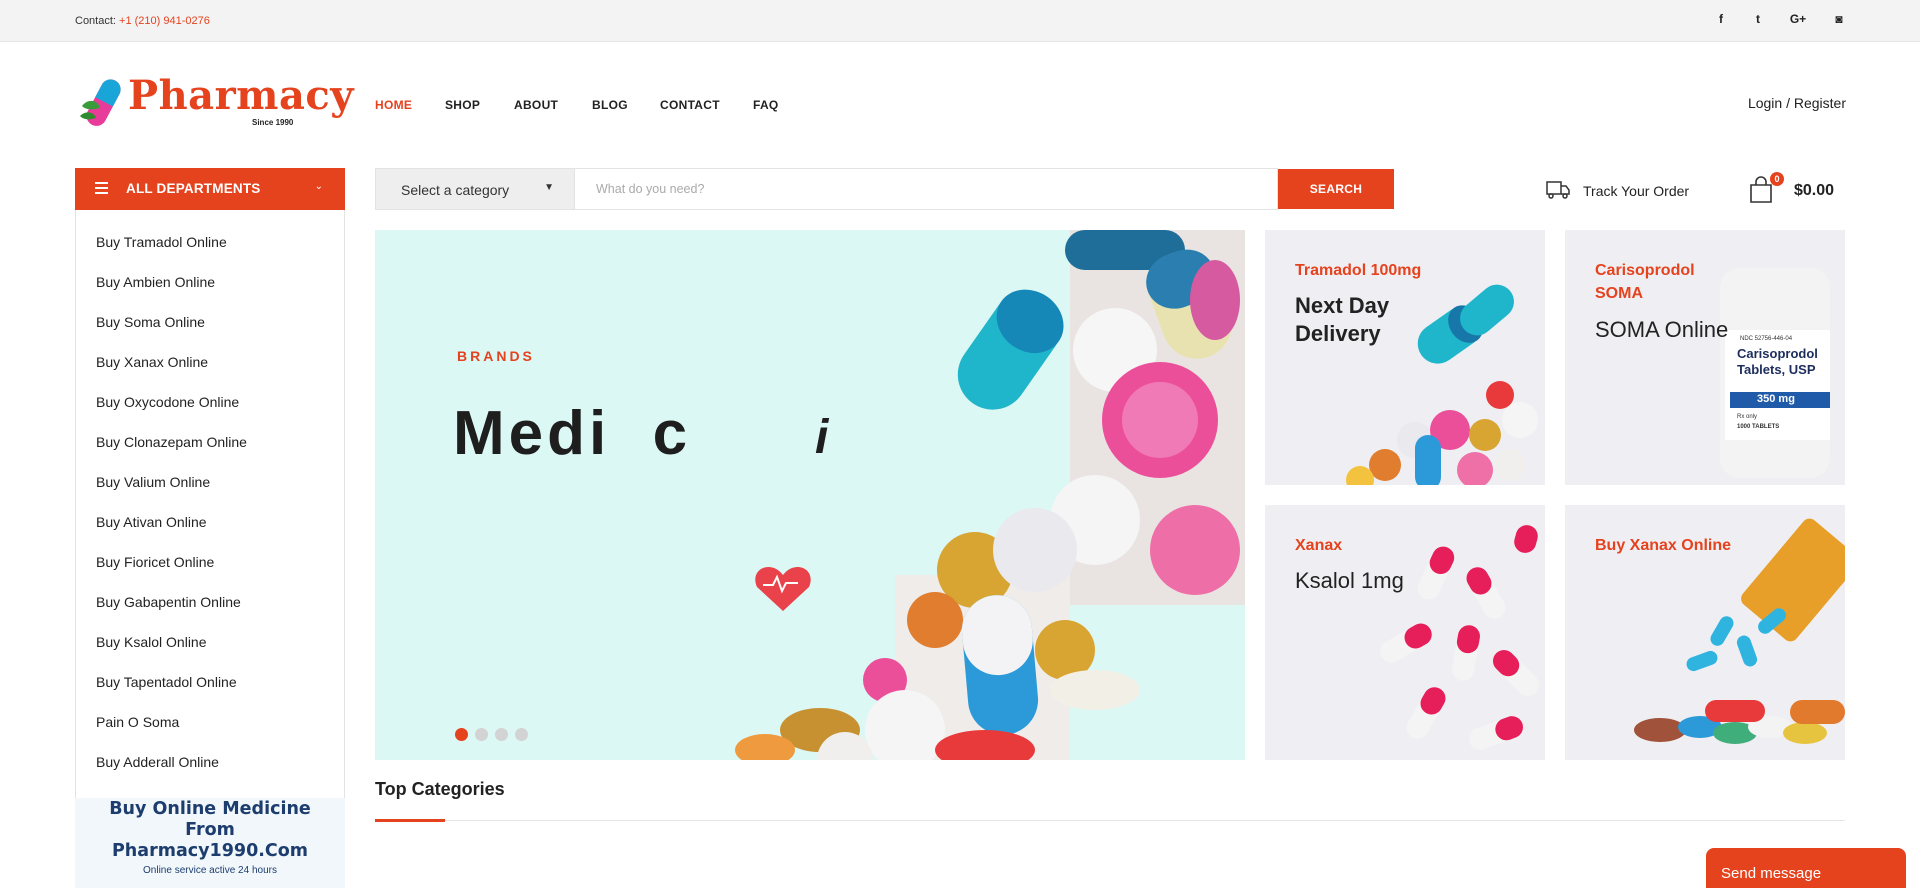 Image resolution: width=1920 pixels, height=888 pixels. I want to click on logo-text: Pharmacy, so click(241, 95).